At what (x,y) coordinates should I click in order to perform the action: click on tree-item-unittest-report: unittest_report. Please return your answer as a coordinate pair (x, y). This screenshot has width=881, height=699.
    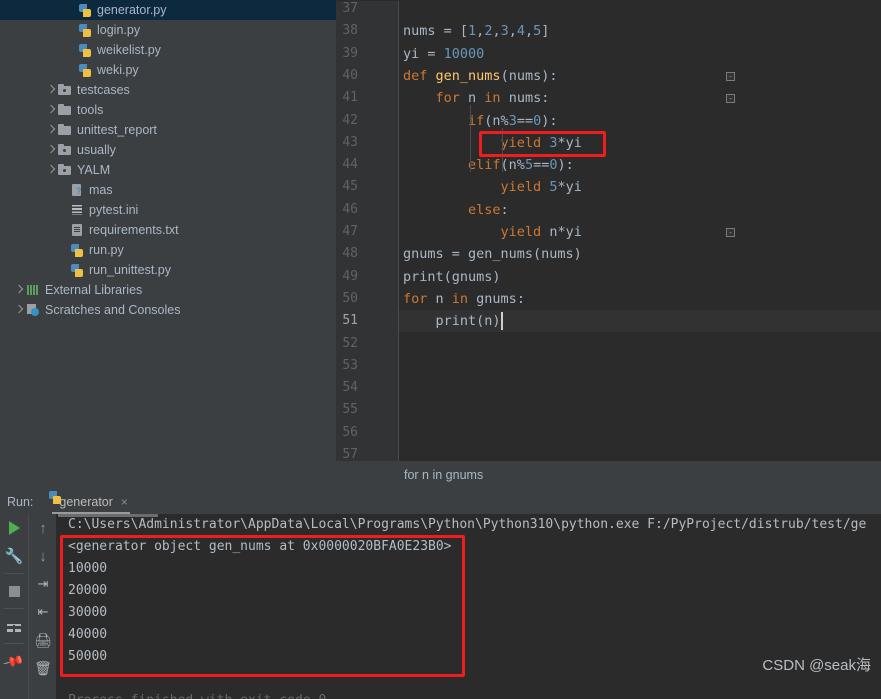
    Looking at the image, I should click on (168, 130).